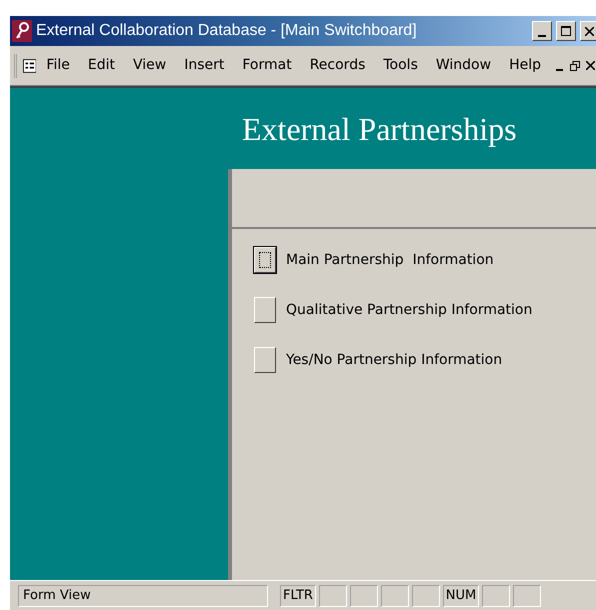  Describe the element at coordinates (464, 65) in the screenshot. I see `menu-item: Window` at that location.